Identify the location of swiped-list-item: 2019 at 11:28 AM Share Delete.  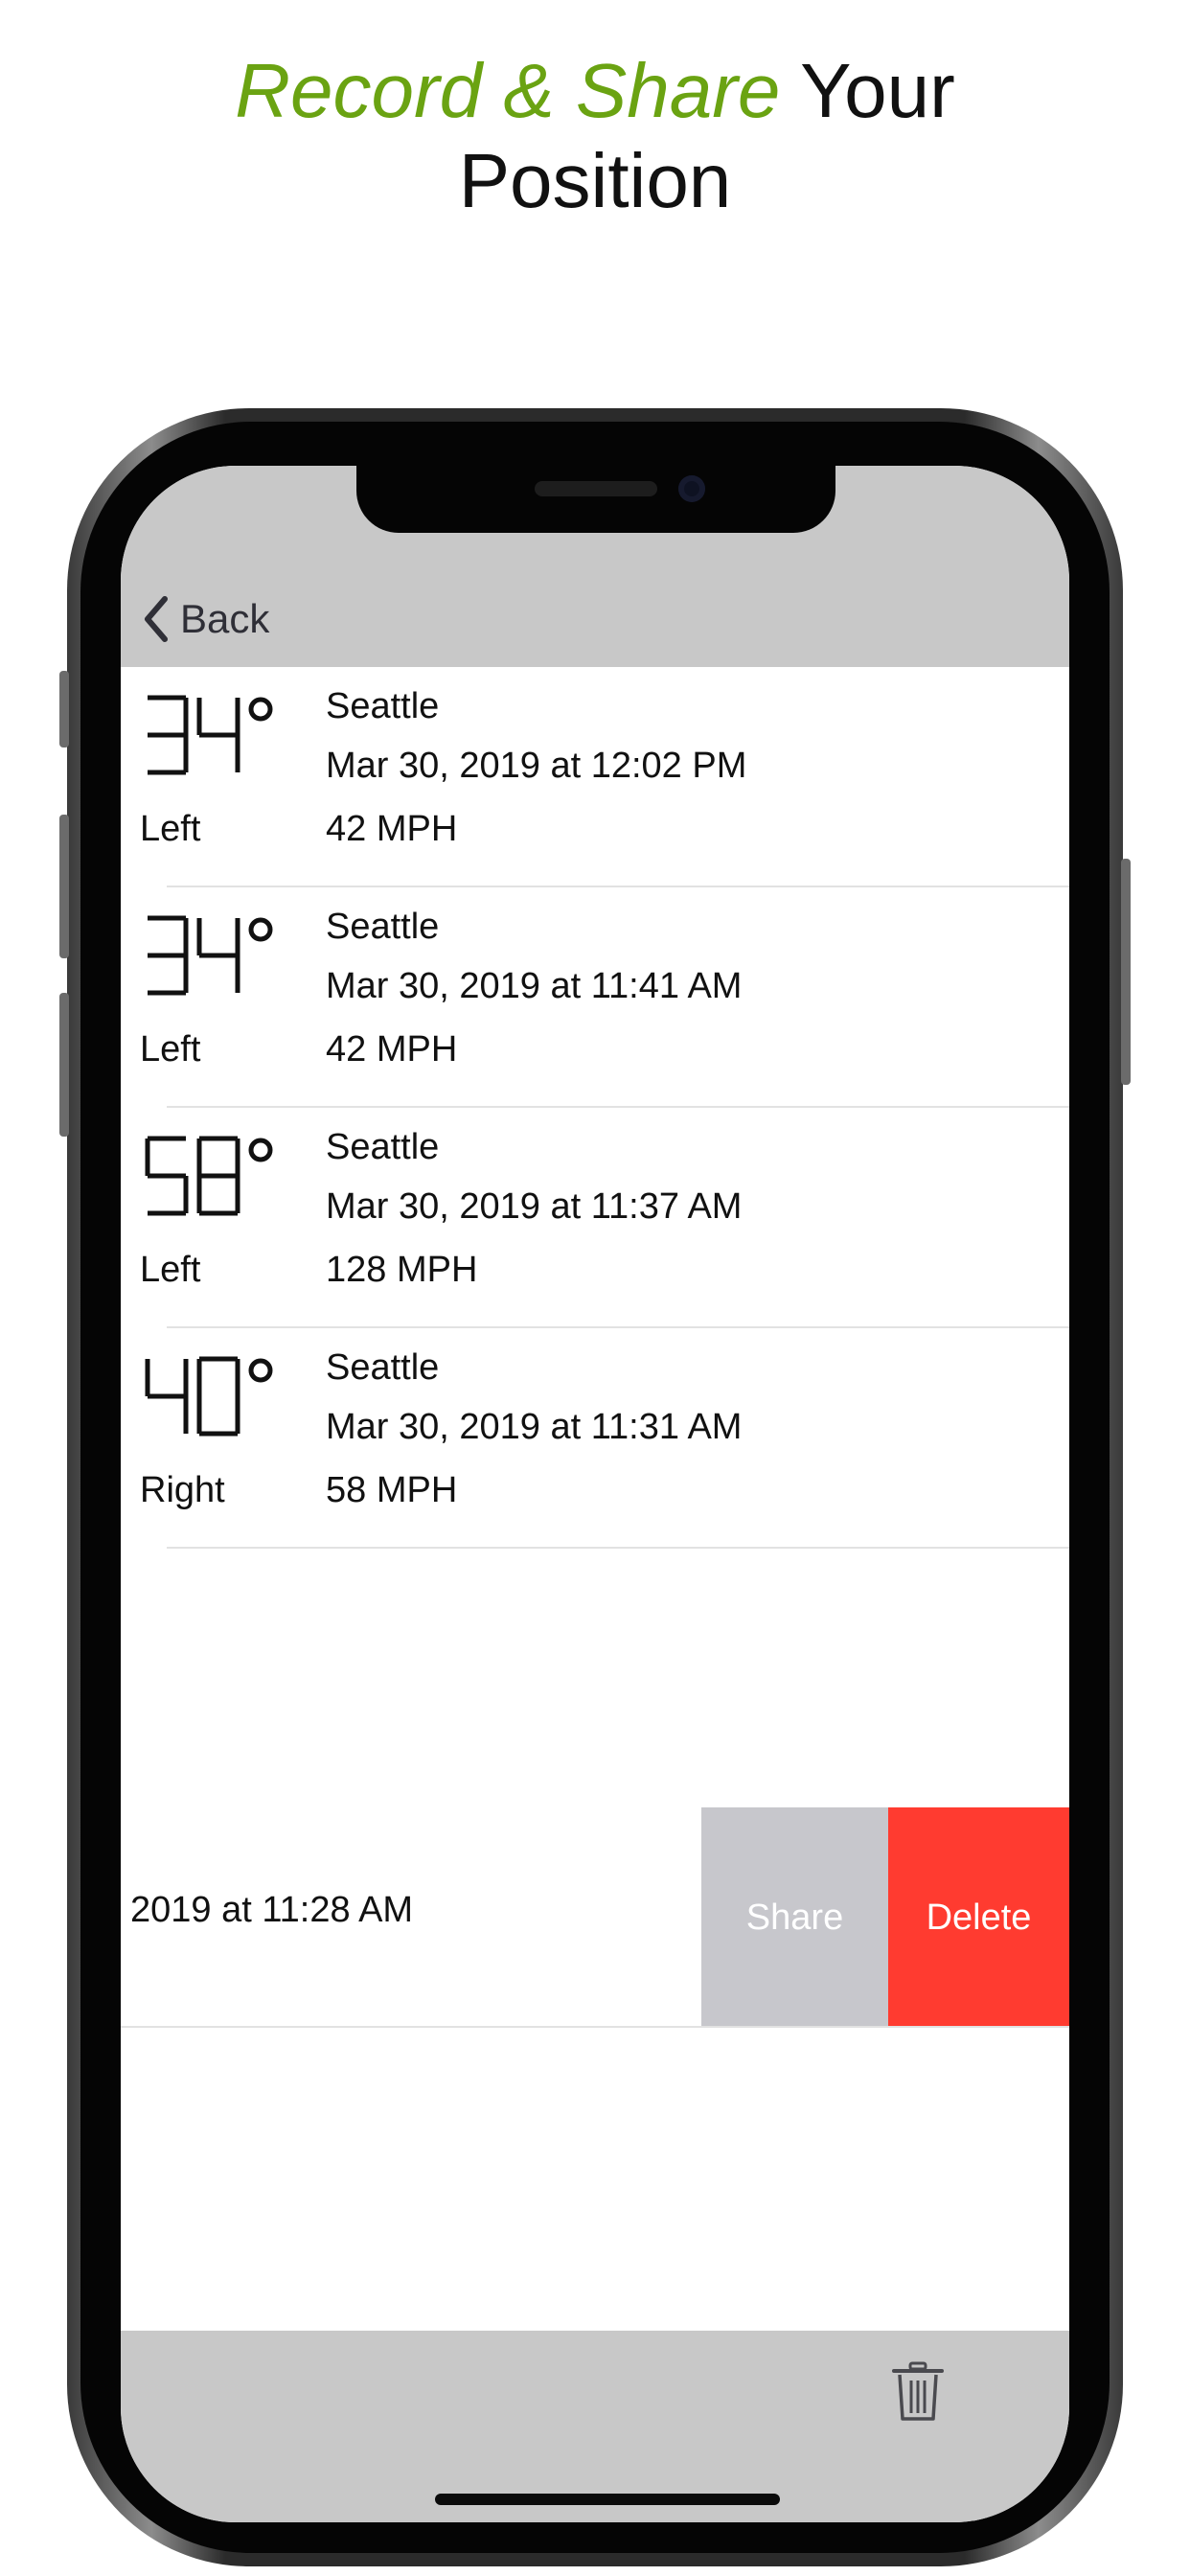
(595, 1917).